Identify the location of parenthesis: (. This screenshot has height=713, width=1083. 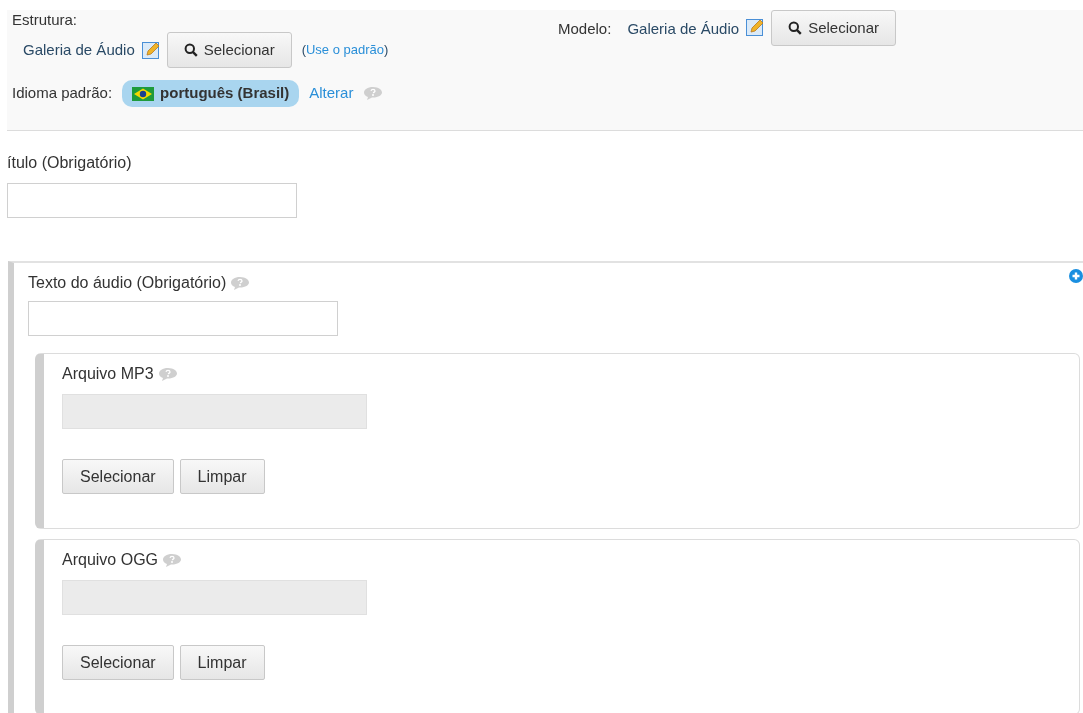
(303, 50).